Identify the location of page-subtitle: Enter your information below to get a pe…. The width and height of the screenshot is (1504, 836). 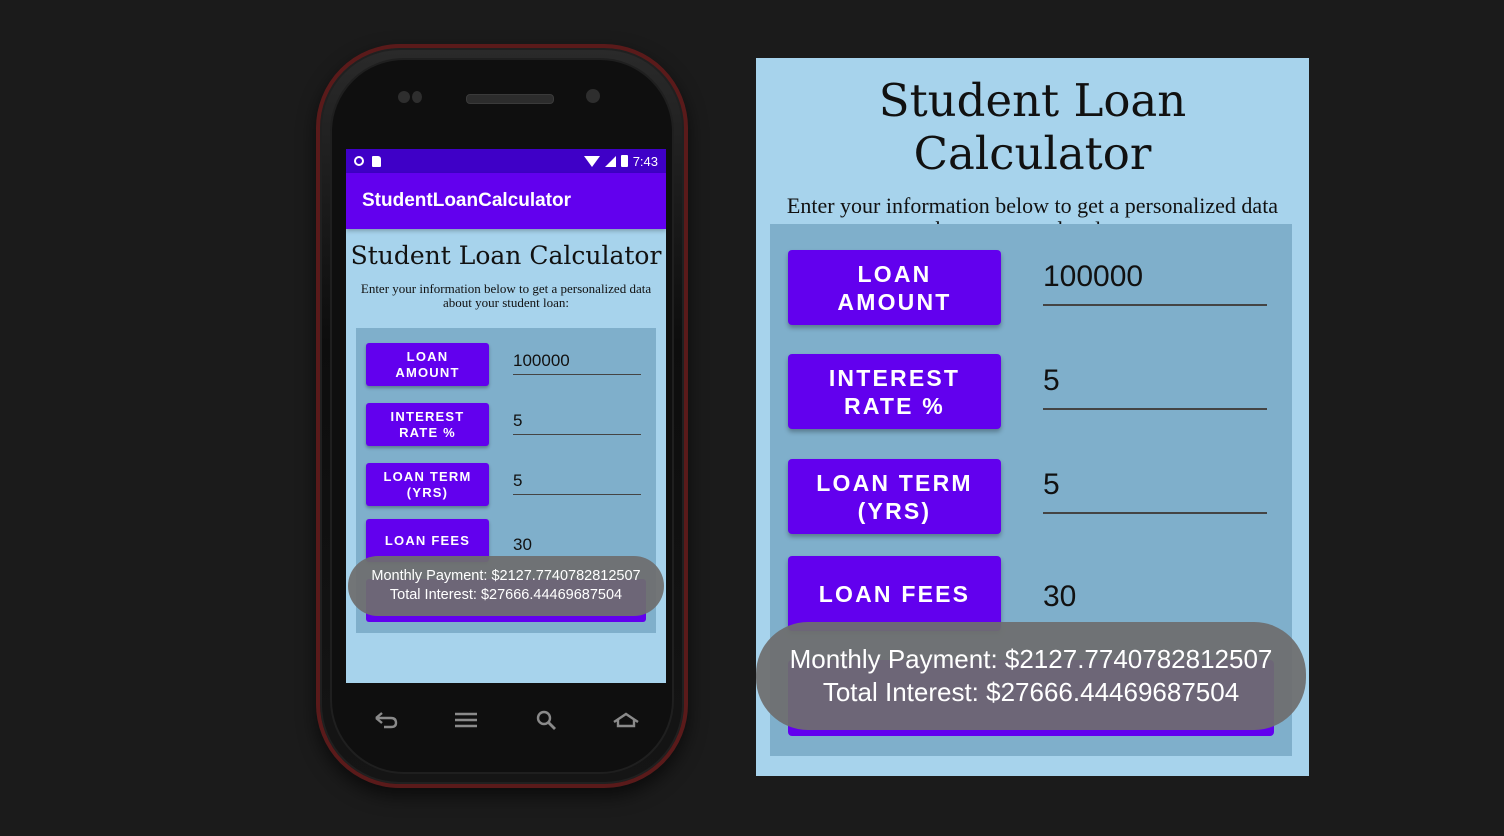
(506, 295).